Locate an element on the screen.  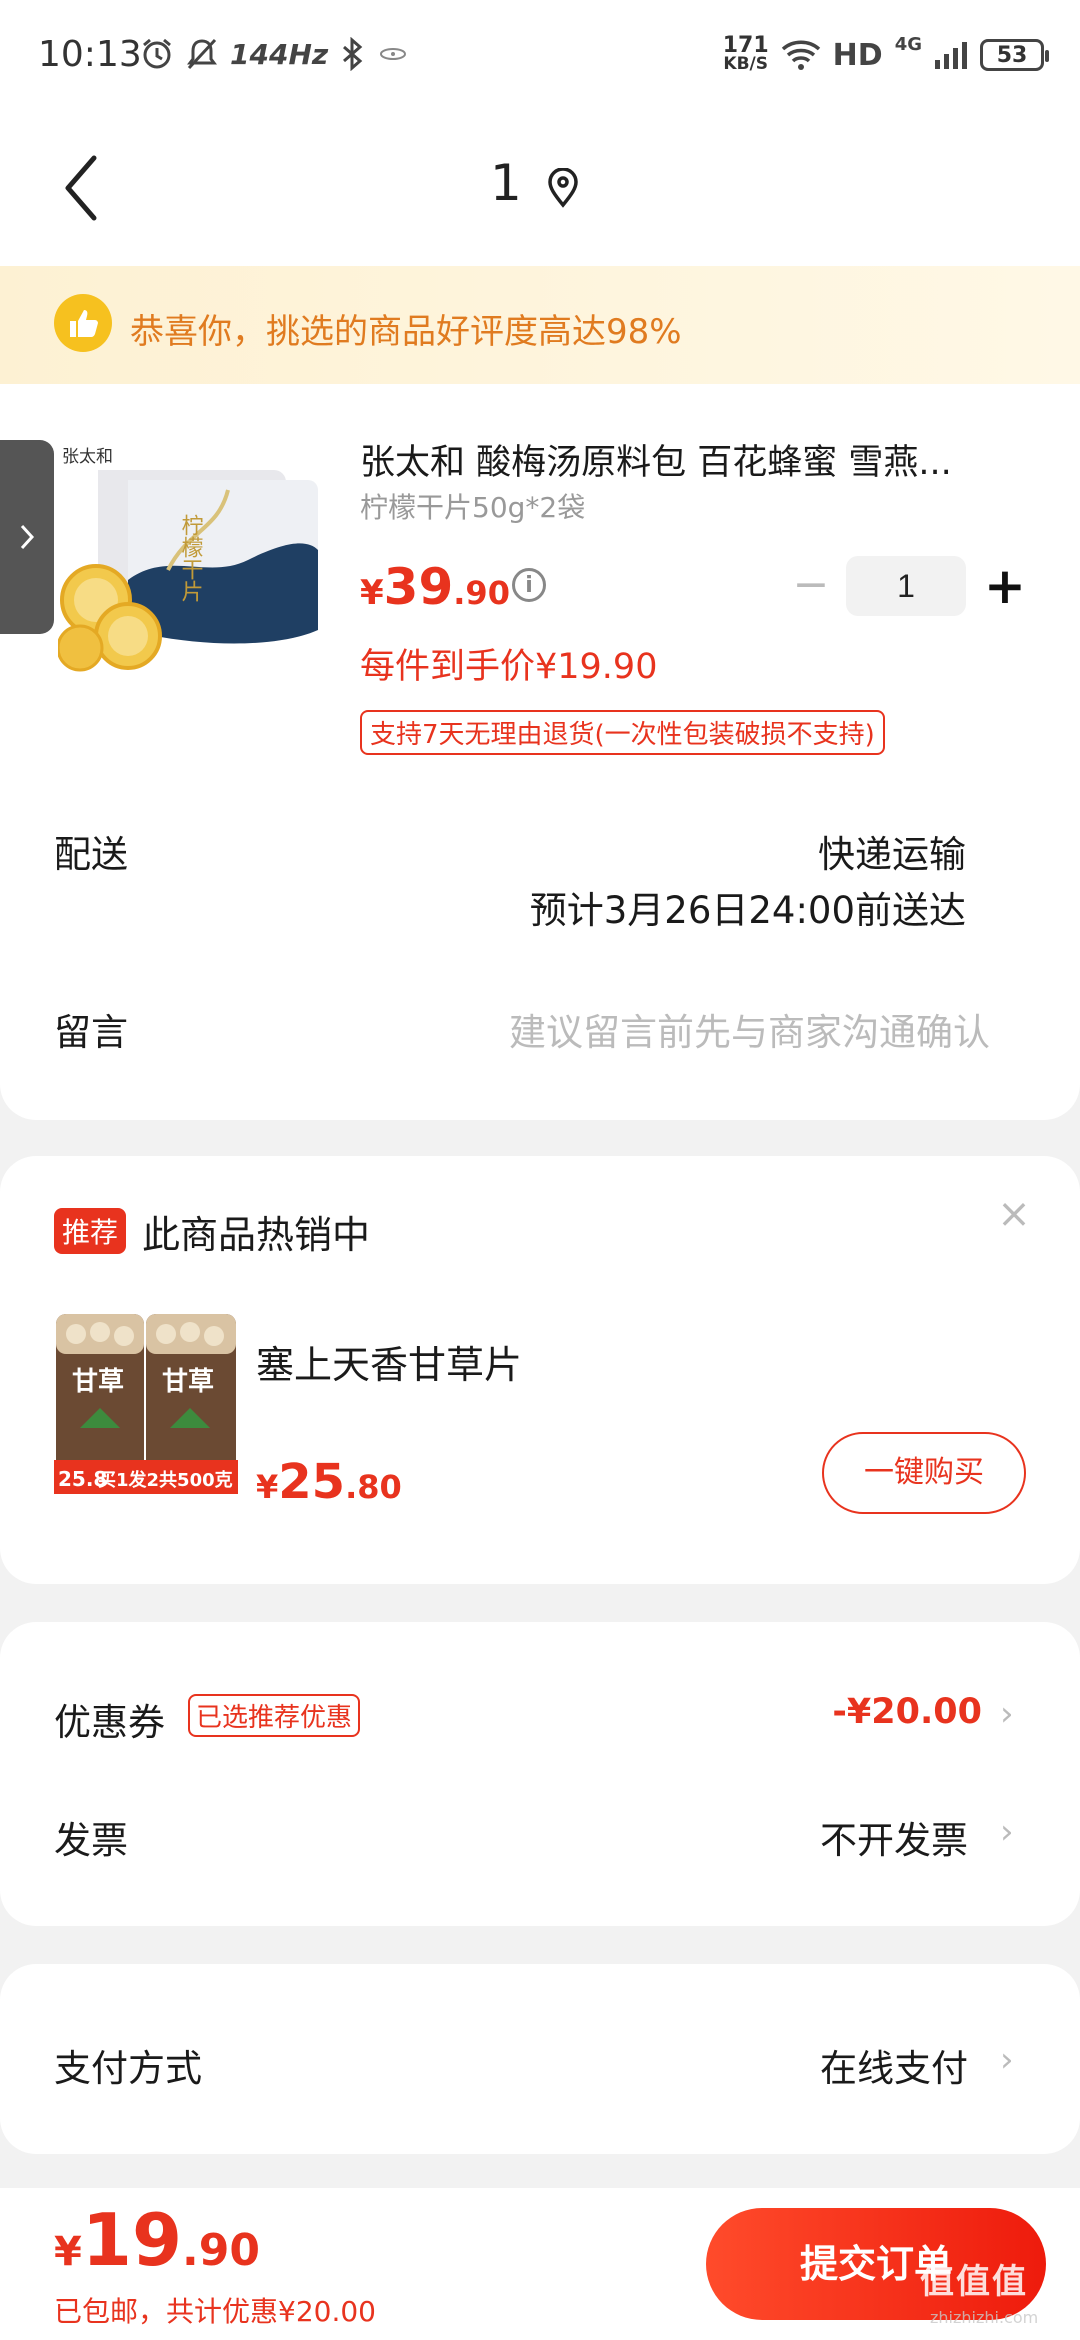
message-input: 建议留言前先与商家沟通确认 is located at coordinates (749, 1029).